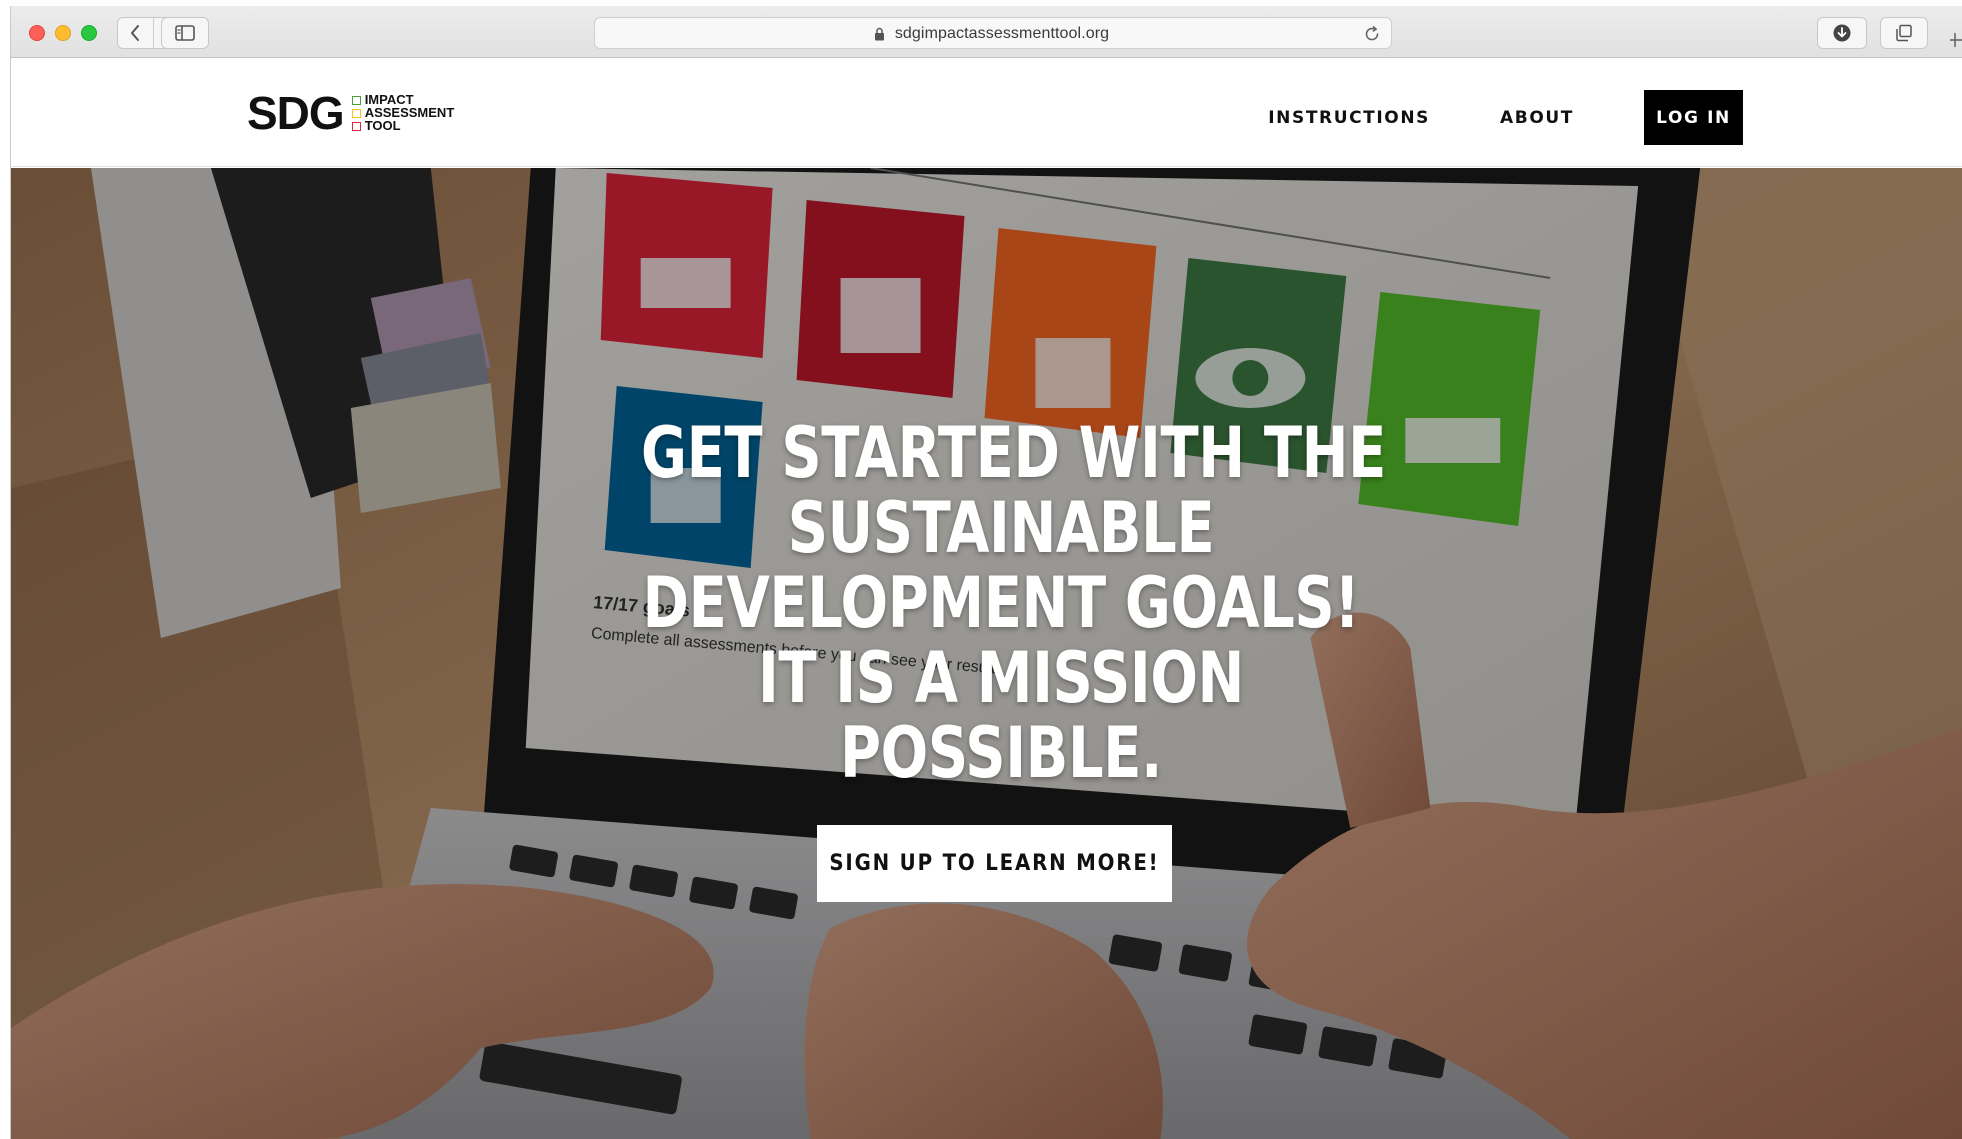  Describe the element at coordinates (1349, 118) in the screenshot. I see `nav-instructions-link: INSTRUCTIONS` at that location.